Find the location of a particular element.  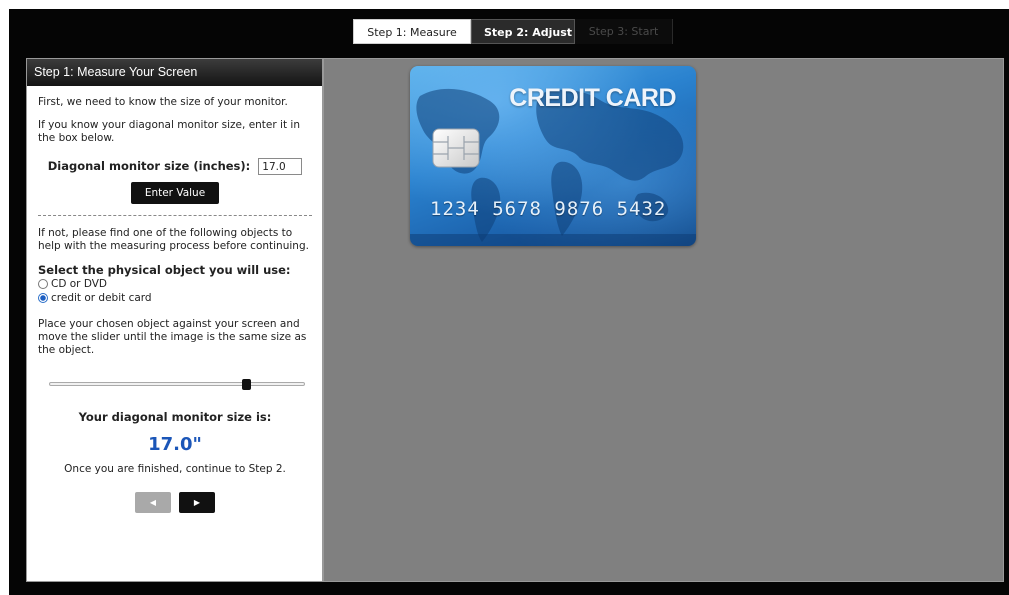

option-credit-card: credit or debit card is located at coordinates (175, 298).